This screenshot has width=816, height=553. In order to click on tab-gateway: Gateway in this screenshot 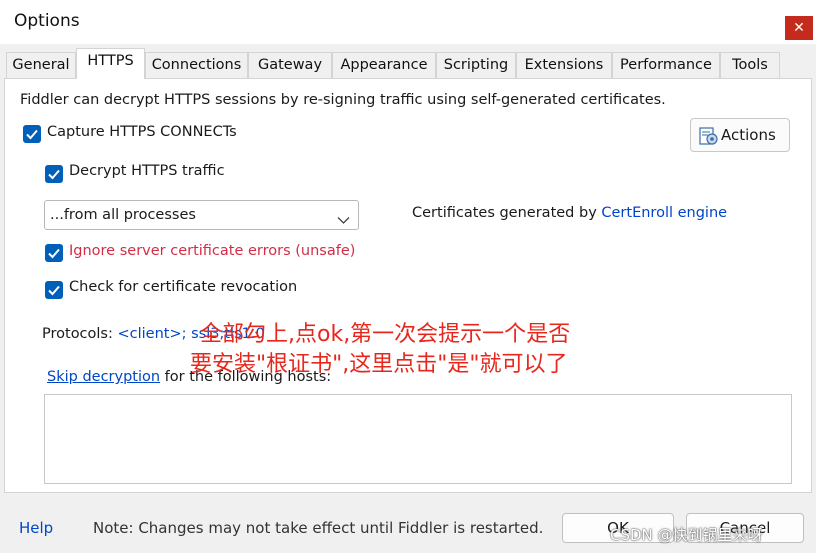, I will do `click(290, 65)`.